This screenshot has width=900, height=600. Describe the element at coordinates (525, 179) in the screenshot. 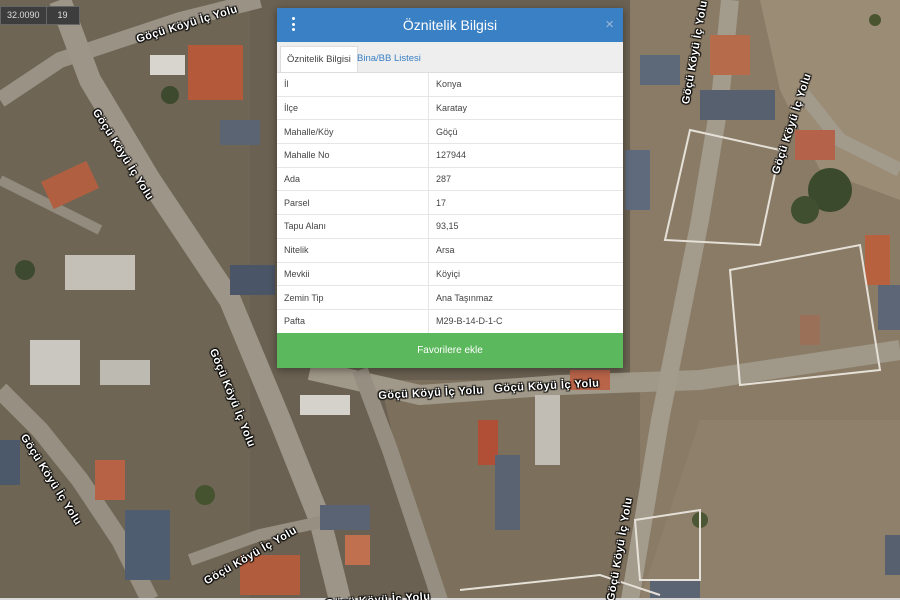

I see `attribute-value: 287` at that location.